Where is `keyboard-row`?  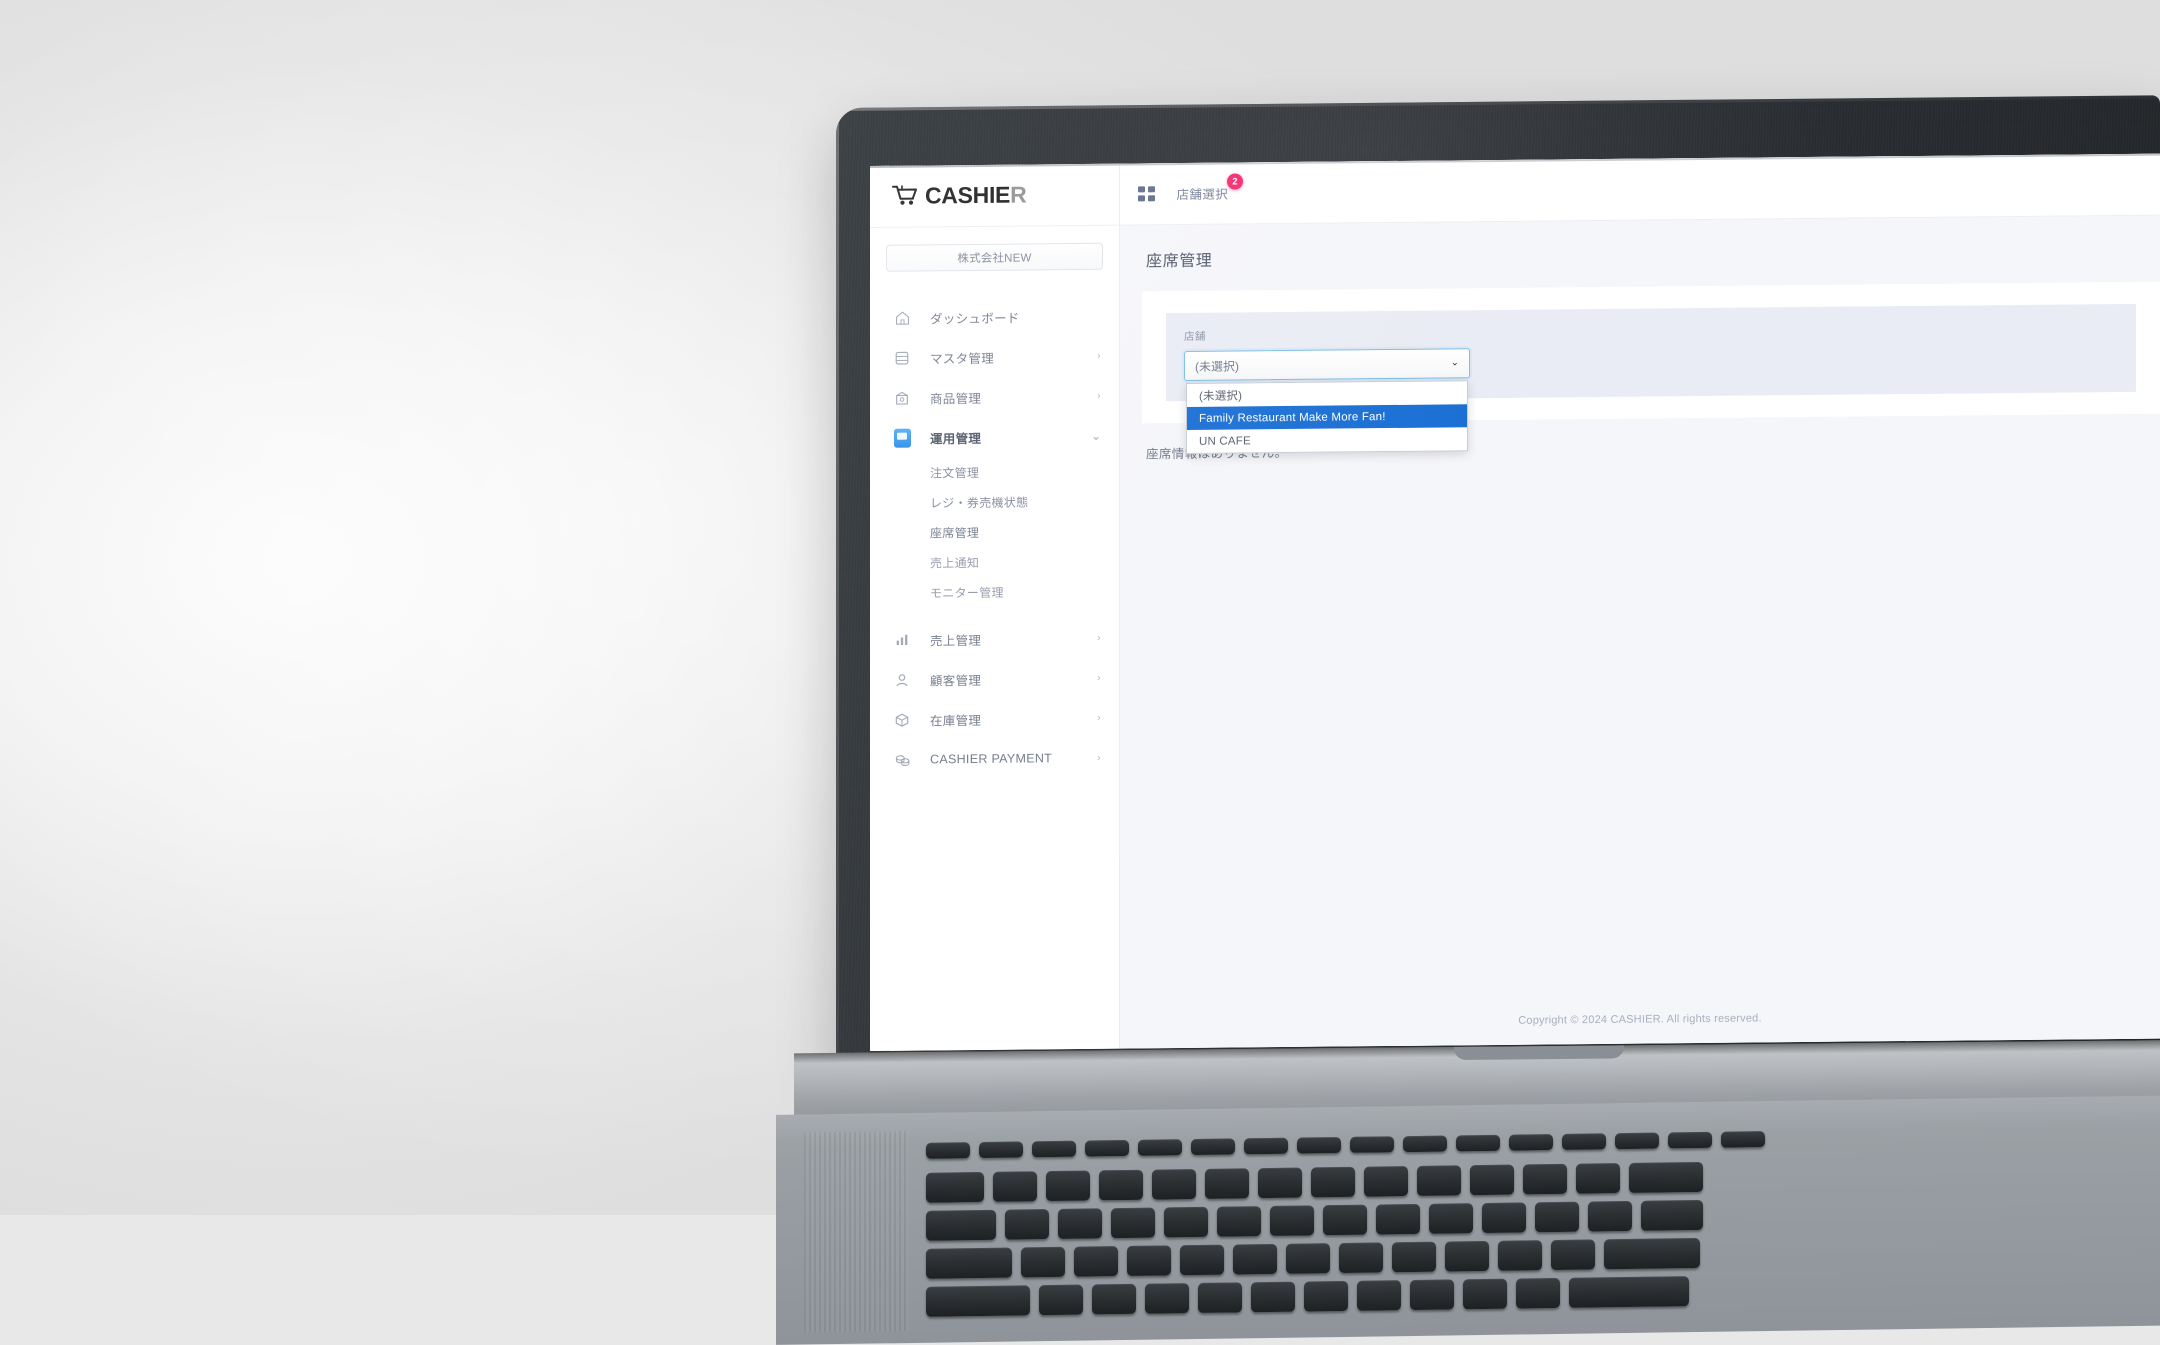 keyboard-row is located at coordinates (1313, 1258).